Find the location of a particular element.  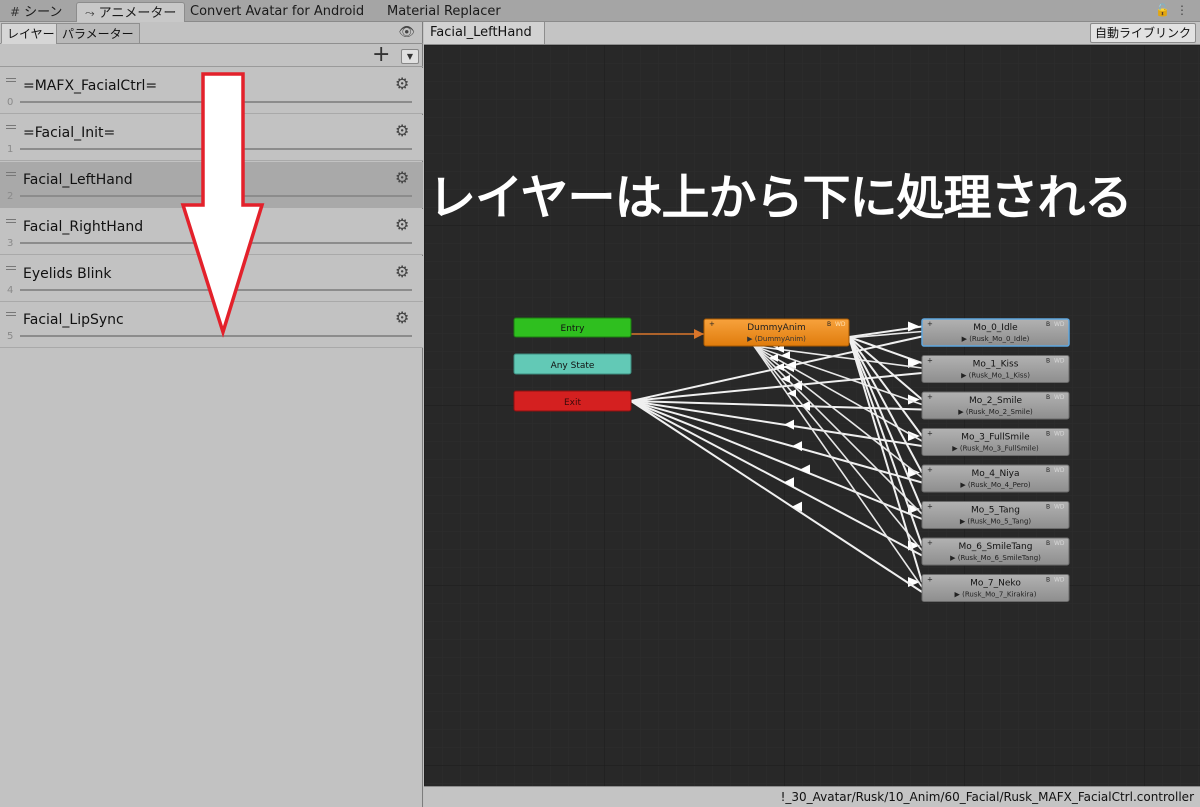

tab-layers-label: レイヤー is located at coordinates (31, 34).